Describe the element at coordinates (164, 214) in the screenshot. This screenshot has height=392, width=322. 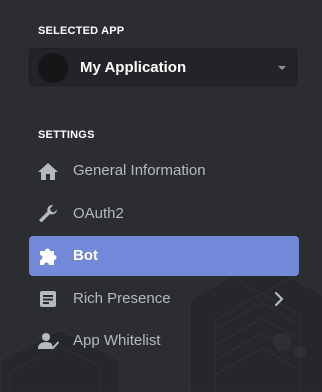
I see `sidebar-item-oauth2: OAuth2` at that location.